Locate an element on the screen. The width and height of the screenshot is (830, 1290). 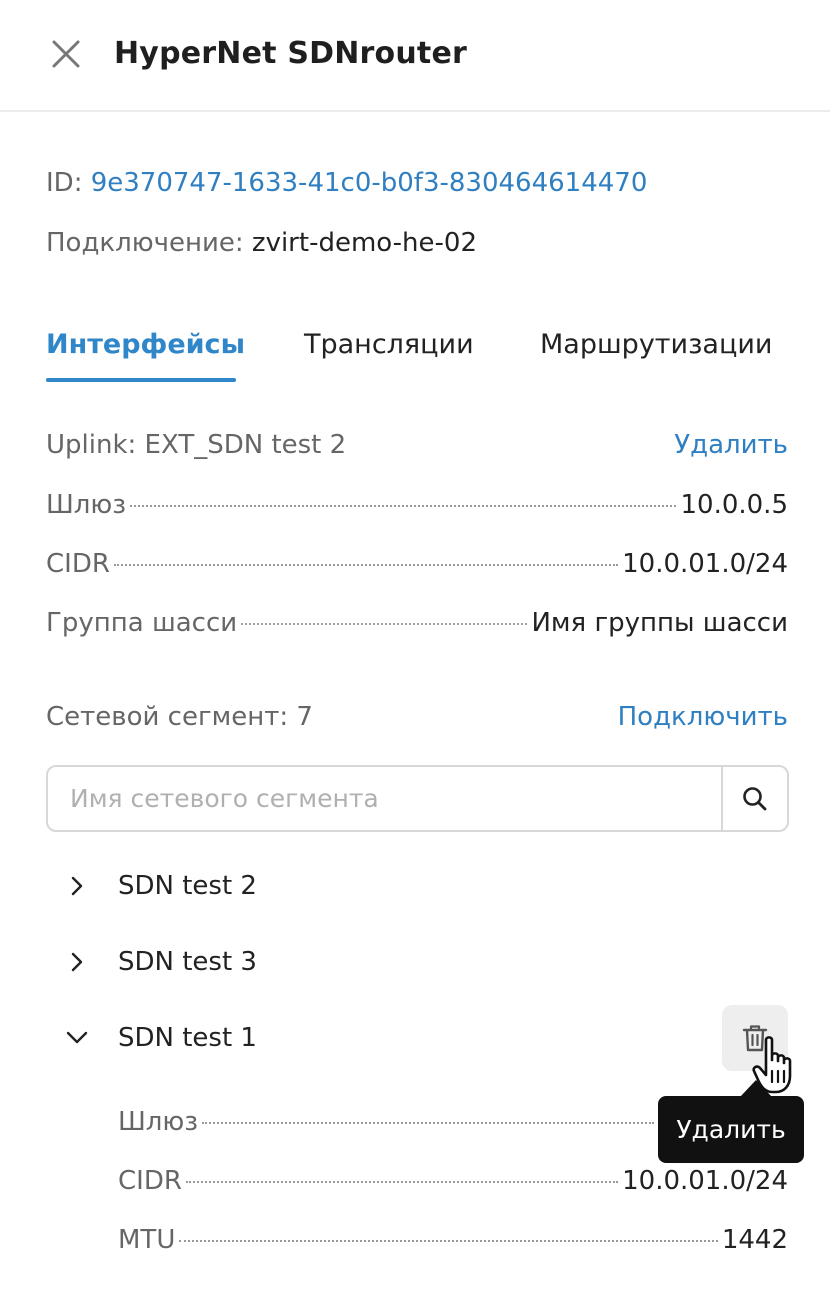
segment-search-input is located at coordinates (384, 798).